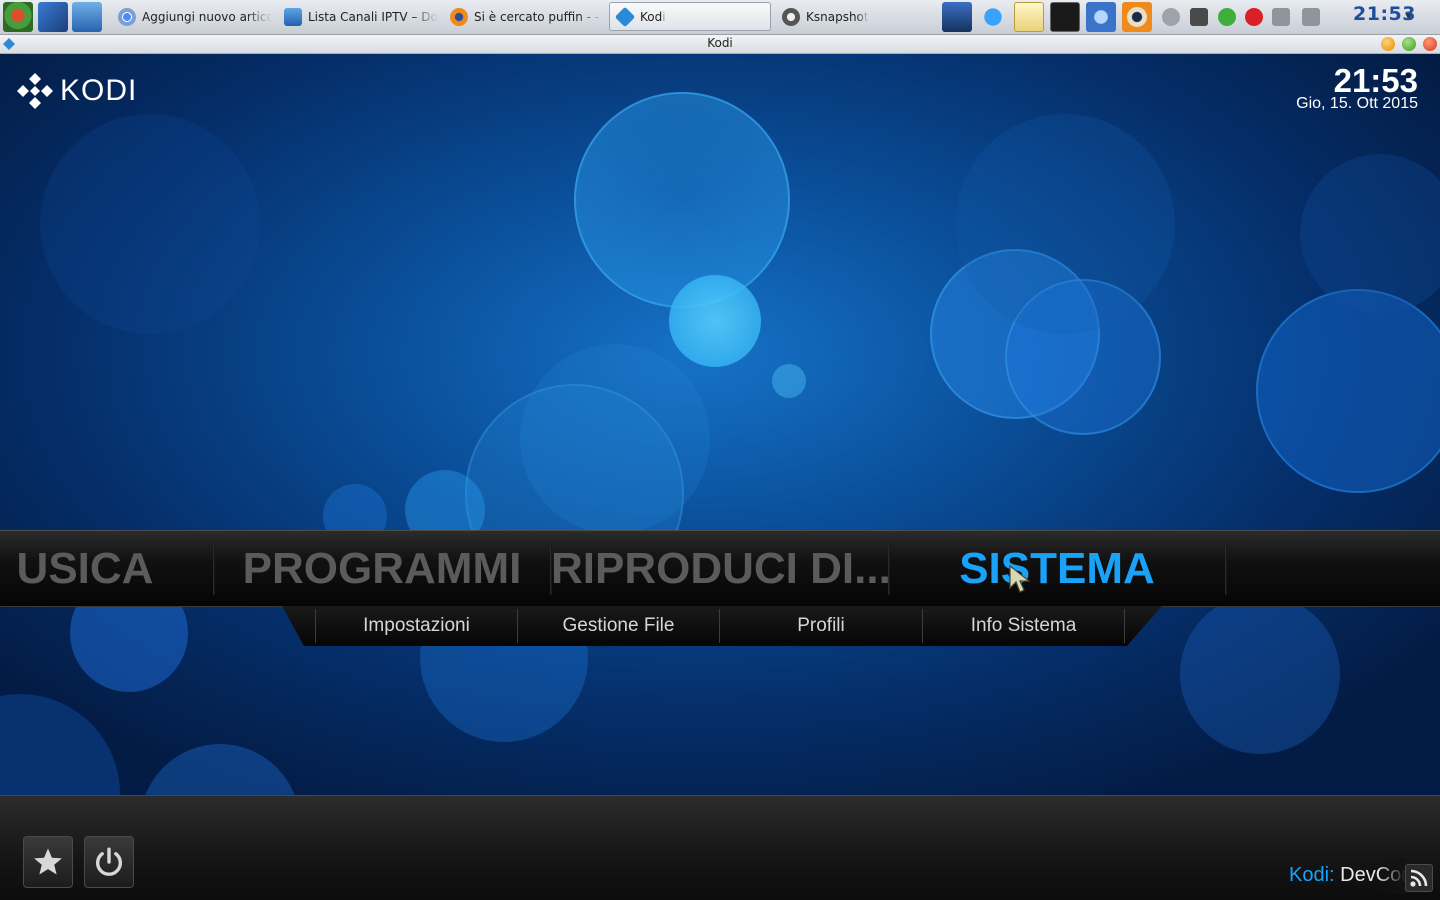 The image size is (1440, 900). I want to click on video-editor-icon, so click(957, 17).